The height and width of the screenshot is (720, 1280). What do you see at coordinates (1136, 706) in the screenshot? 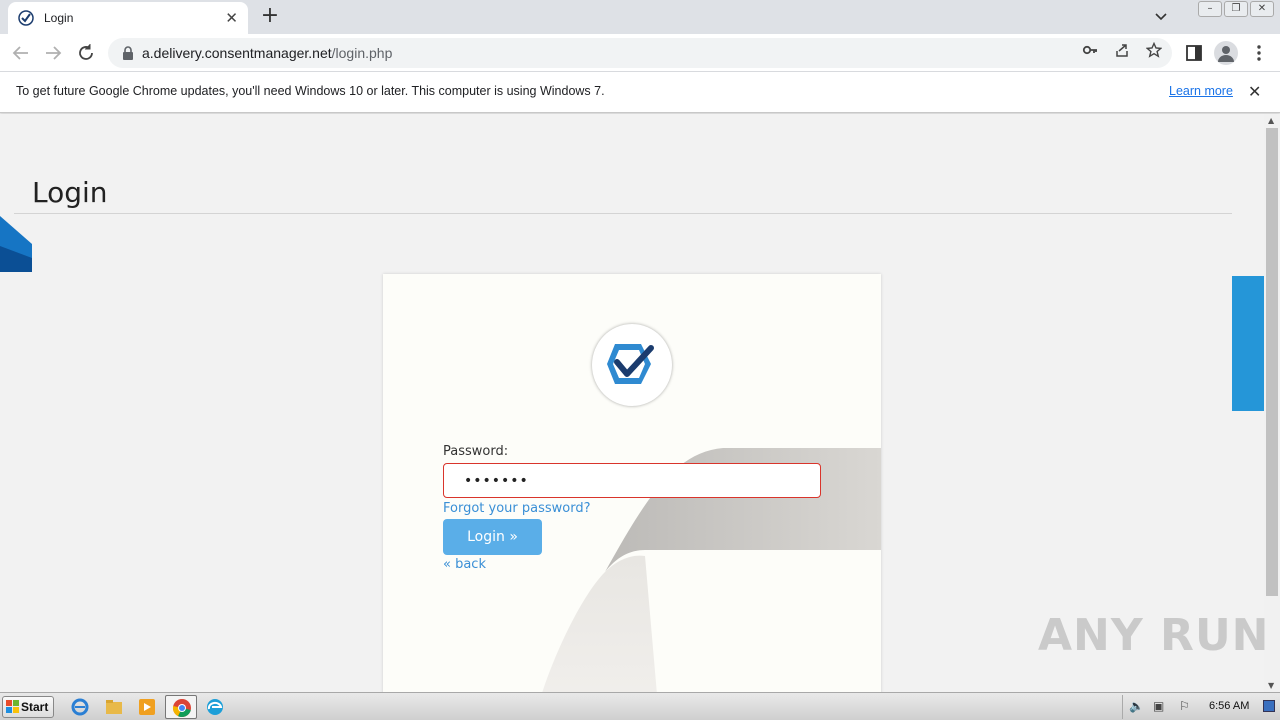
I see `speaker-icon: 🔈` at bounding box center [1136, 706].